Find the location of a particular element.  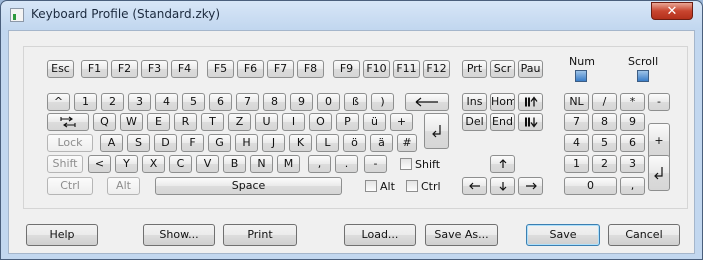

key-page-down is located at coordinates (530, 122).